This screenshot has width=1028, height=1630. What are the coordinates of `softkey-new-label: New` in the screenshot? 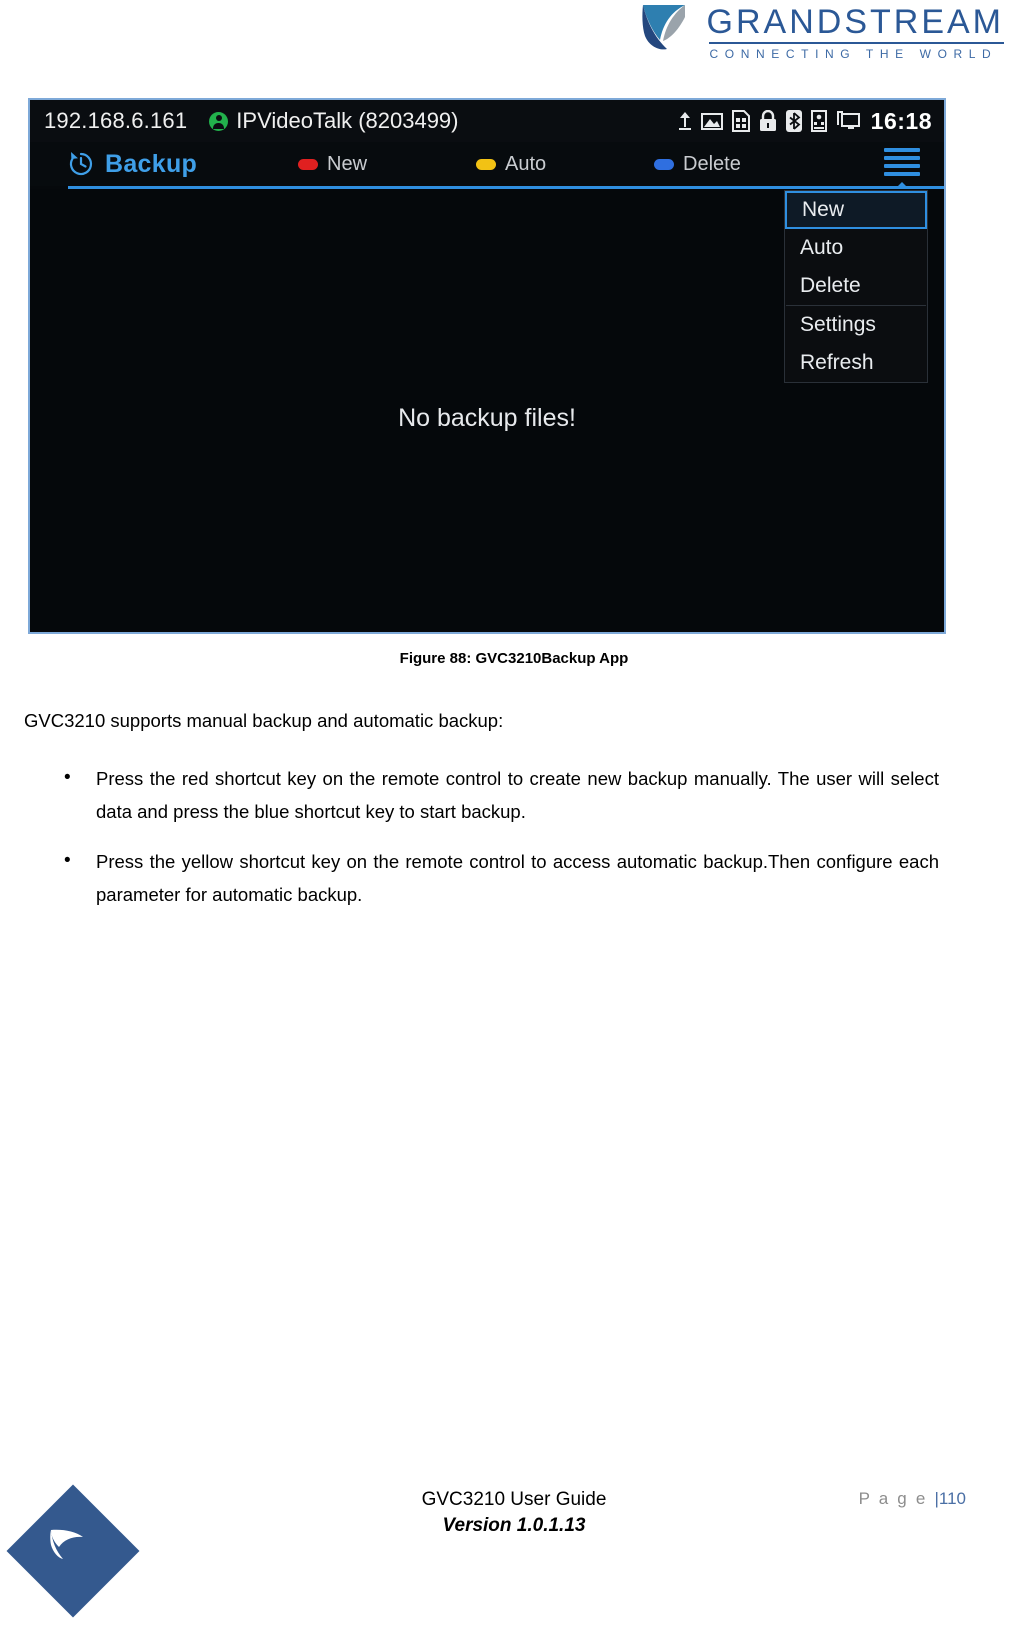 It's located at (347, 163).